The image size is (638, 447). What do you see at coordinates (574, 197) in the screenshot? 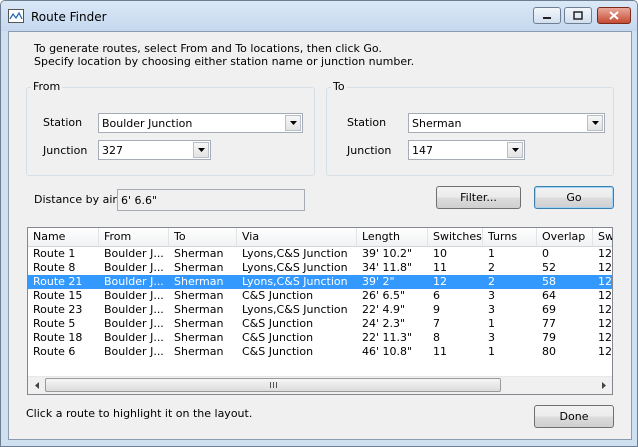
I see `go-button: Go` at bounding box center [574, 197].